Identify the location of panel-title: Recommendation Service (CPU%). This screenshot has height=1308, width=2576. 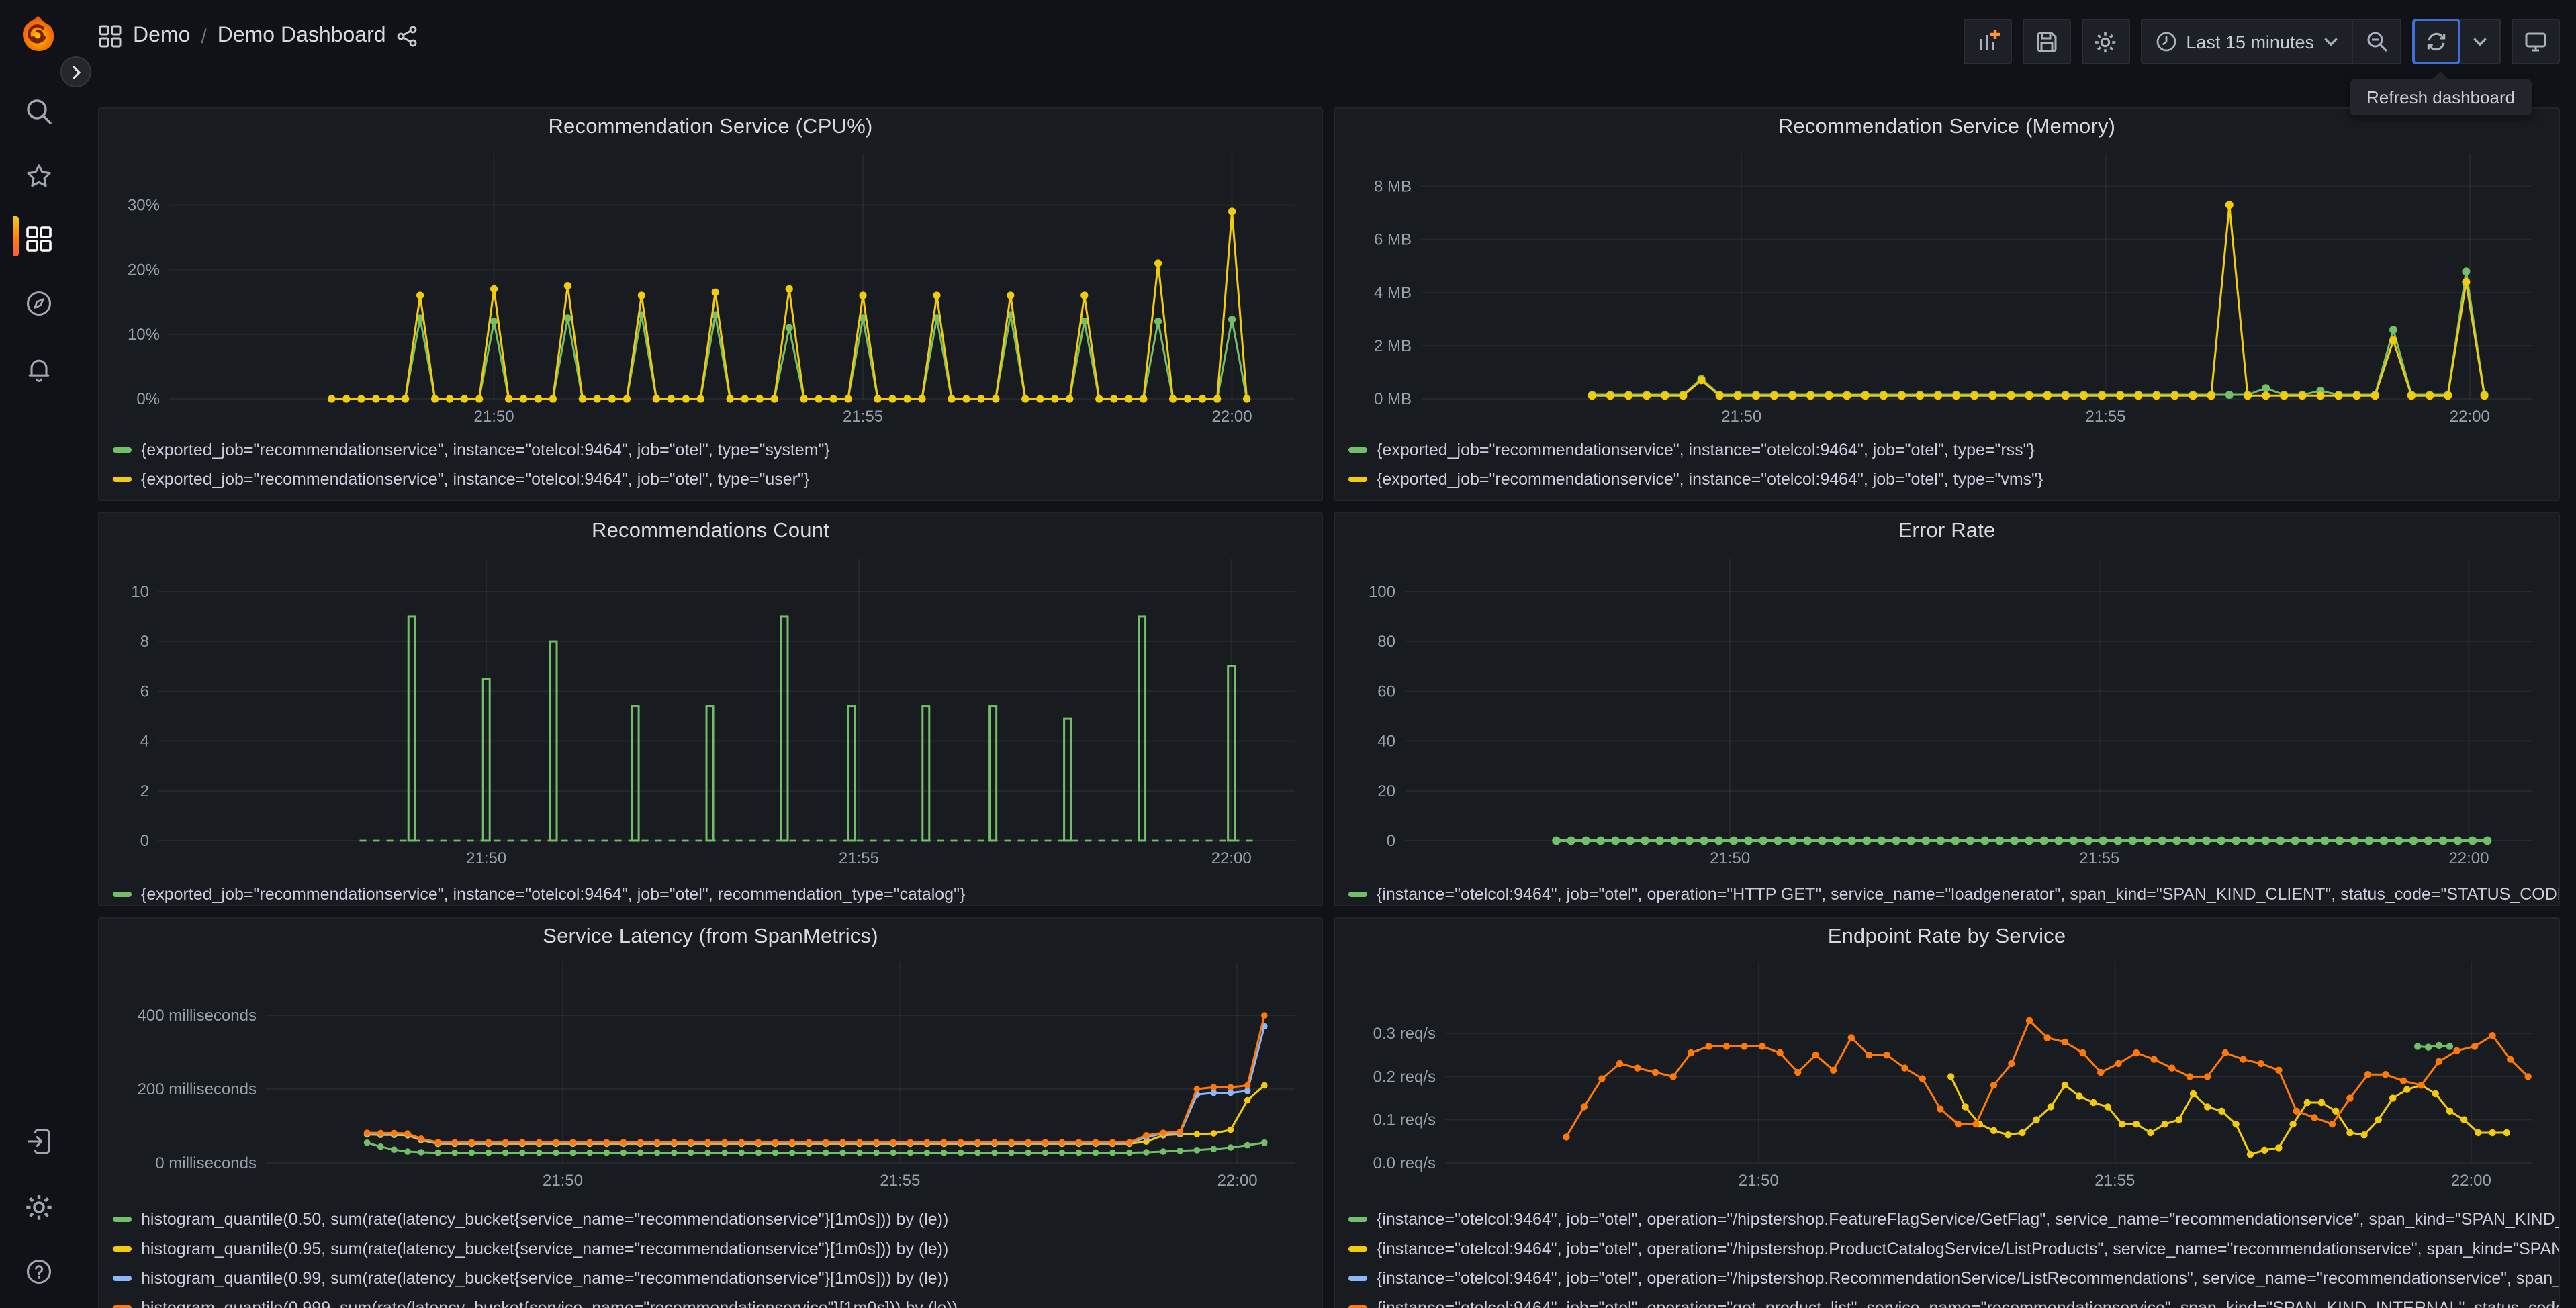
(710, 128).